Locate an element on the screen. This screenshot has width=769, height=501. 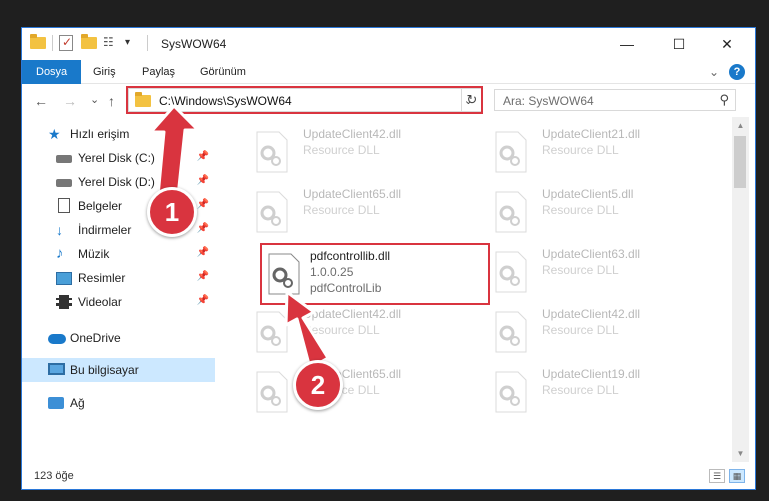
step-2-badge: 2 is located at coordinates (318, 385).